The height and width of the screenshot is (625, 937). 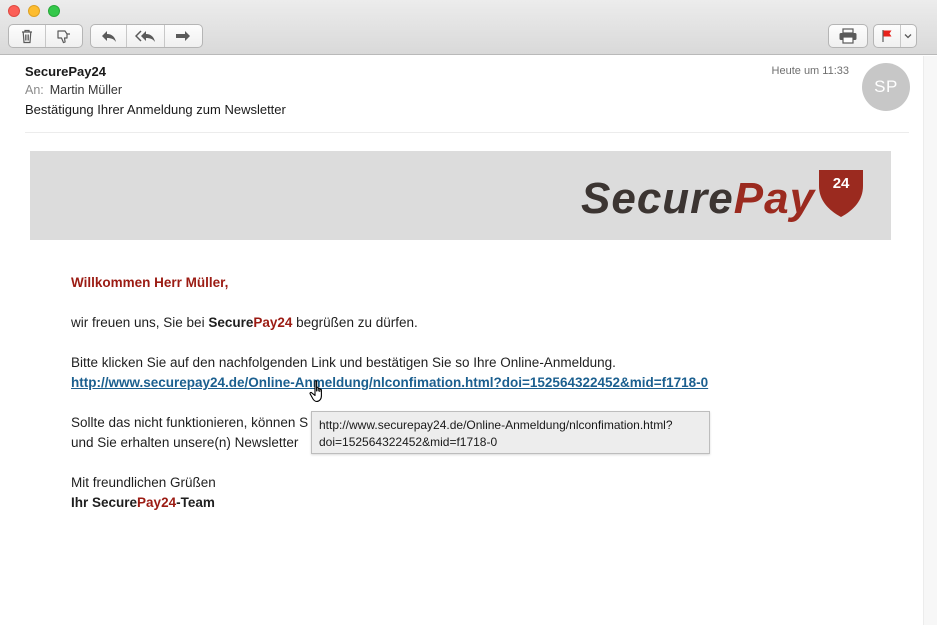 I want to click on chevron-down-icon, so click(x=908, y=36).